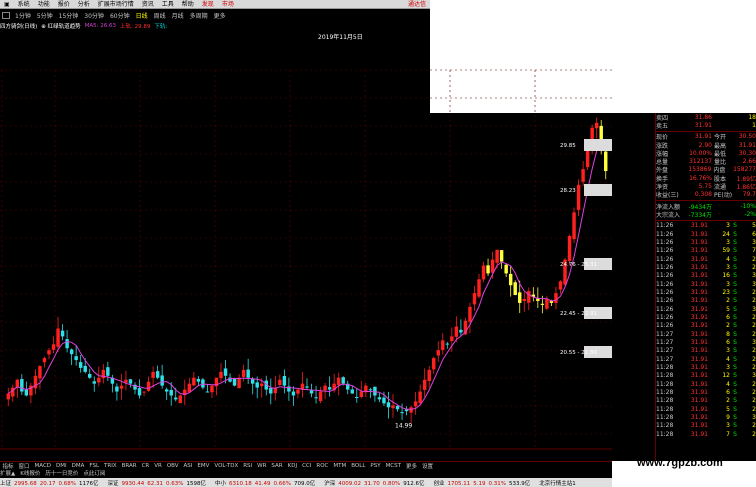  Describe the element at coordinates (94, 466) in the screenshot. I see `indicator-tab-fsl: FSL` at that location.